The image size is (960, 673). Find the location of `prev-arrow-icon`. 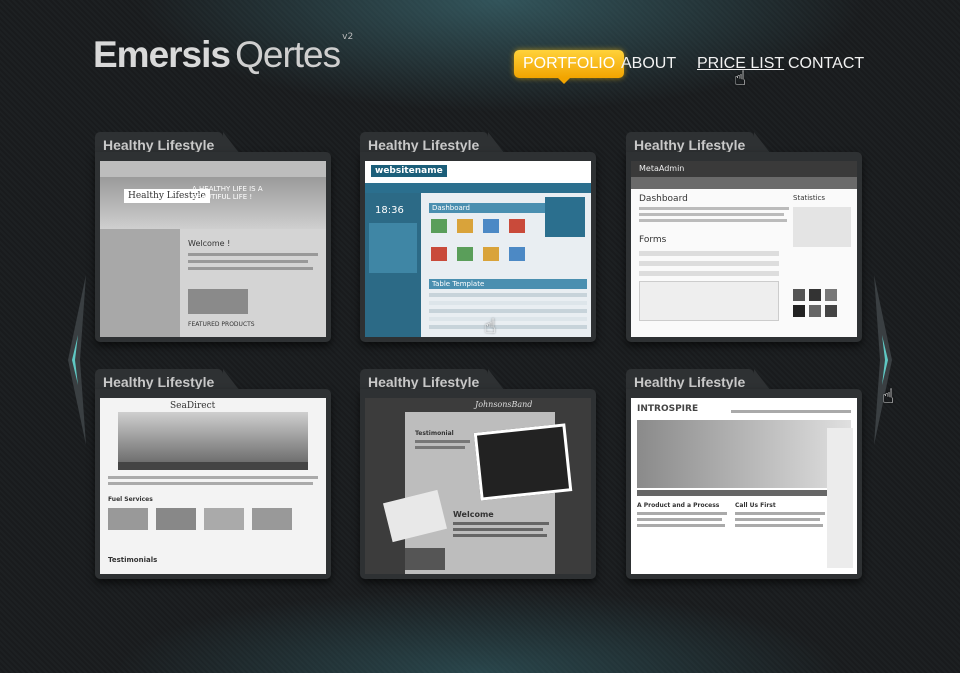

prev-arrow-icon is located at coordinates (77, 360).